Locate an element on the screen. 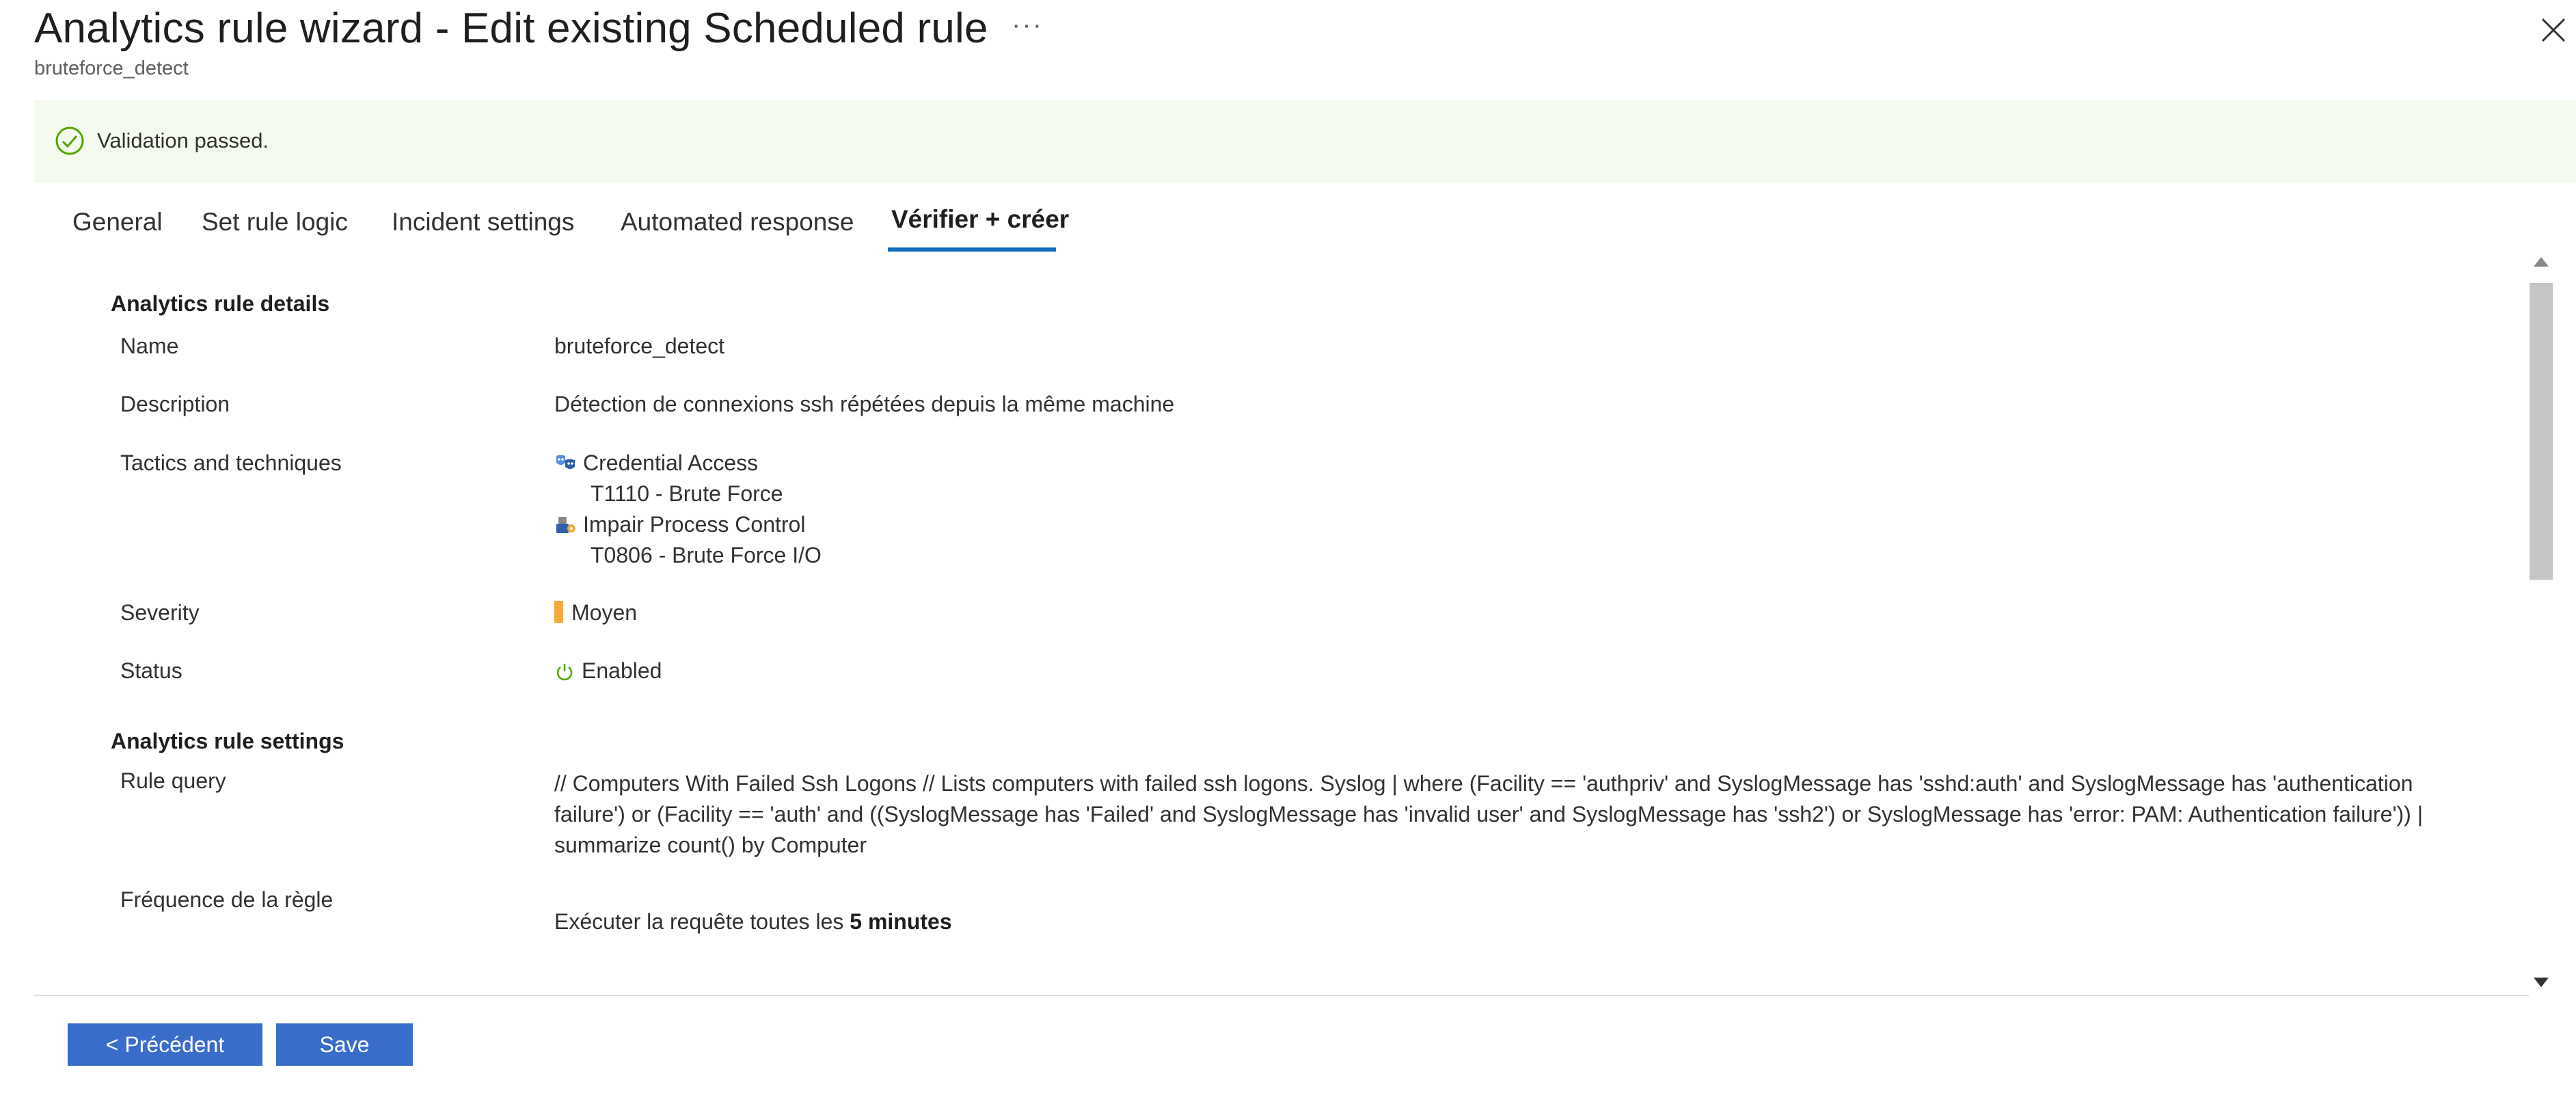  tab-incident-settings: Incident settings is located at coordinates (483, 222).